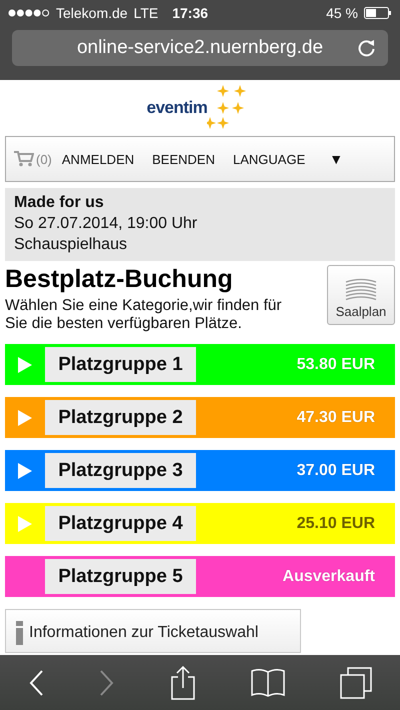 This screenshot has width=400, height=710. What do you see at coordinates (336, 159) in the screenshot?
I see `dropdown-toggle: ▼` at bounding box center [336, 159].